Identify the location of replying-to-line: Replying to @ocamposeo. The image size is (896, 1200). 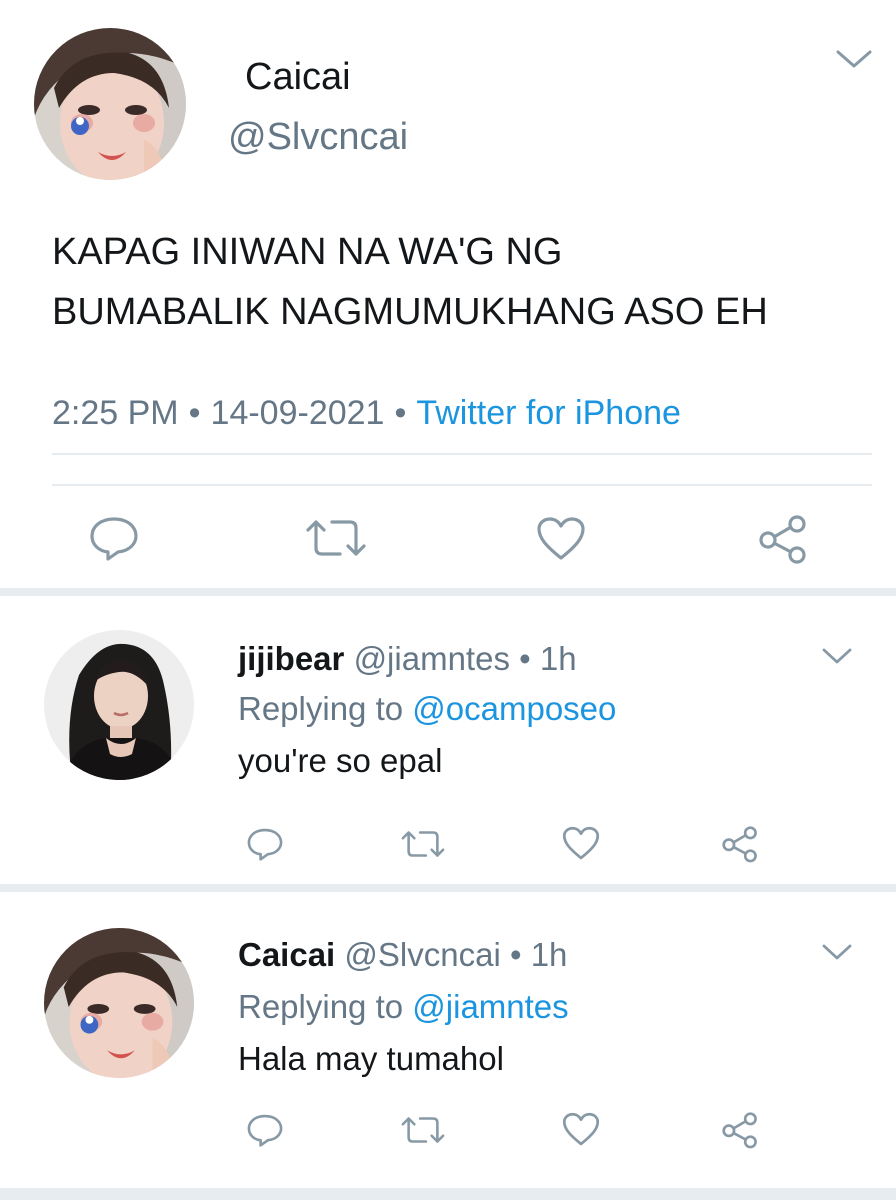
(427, 709).